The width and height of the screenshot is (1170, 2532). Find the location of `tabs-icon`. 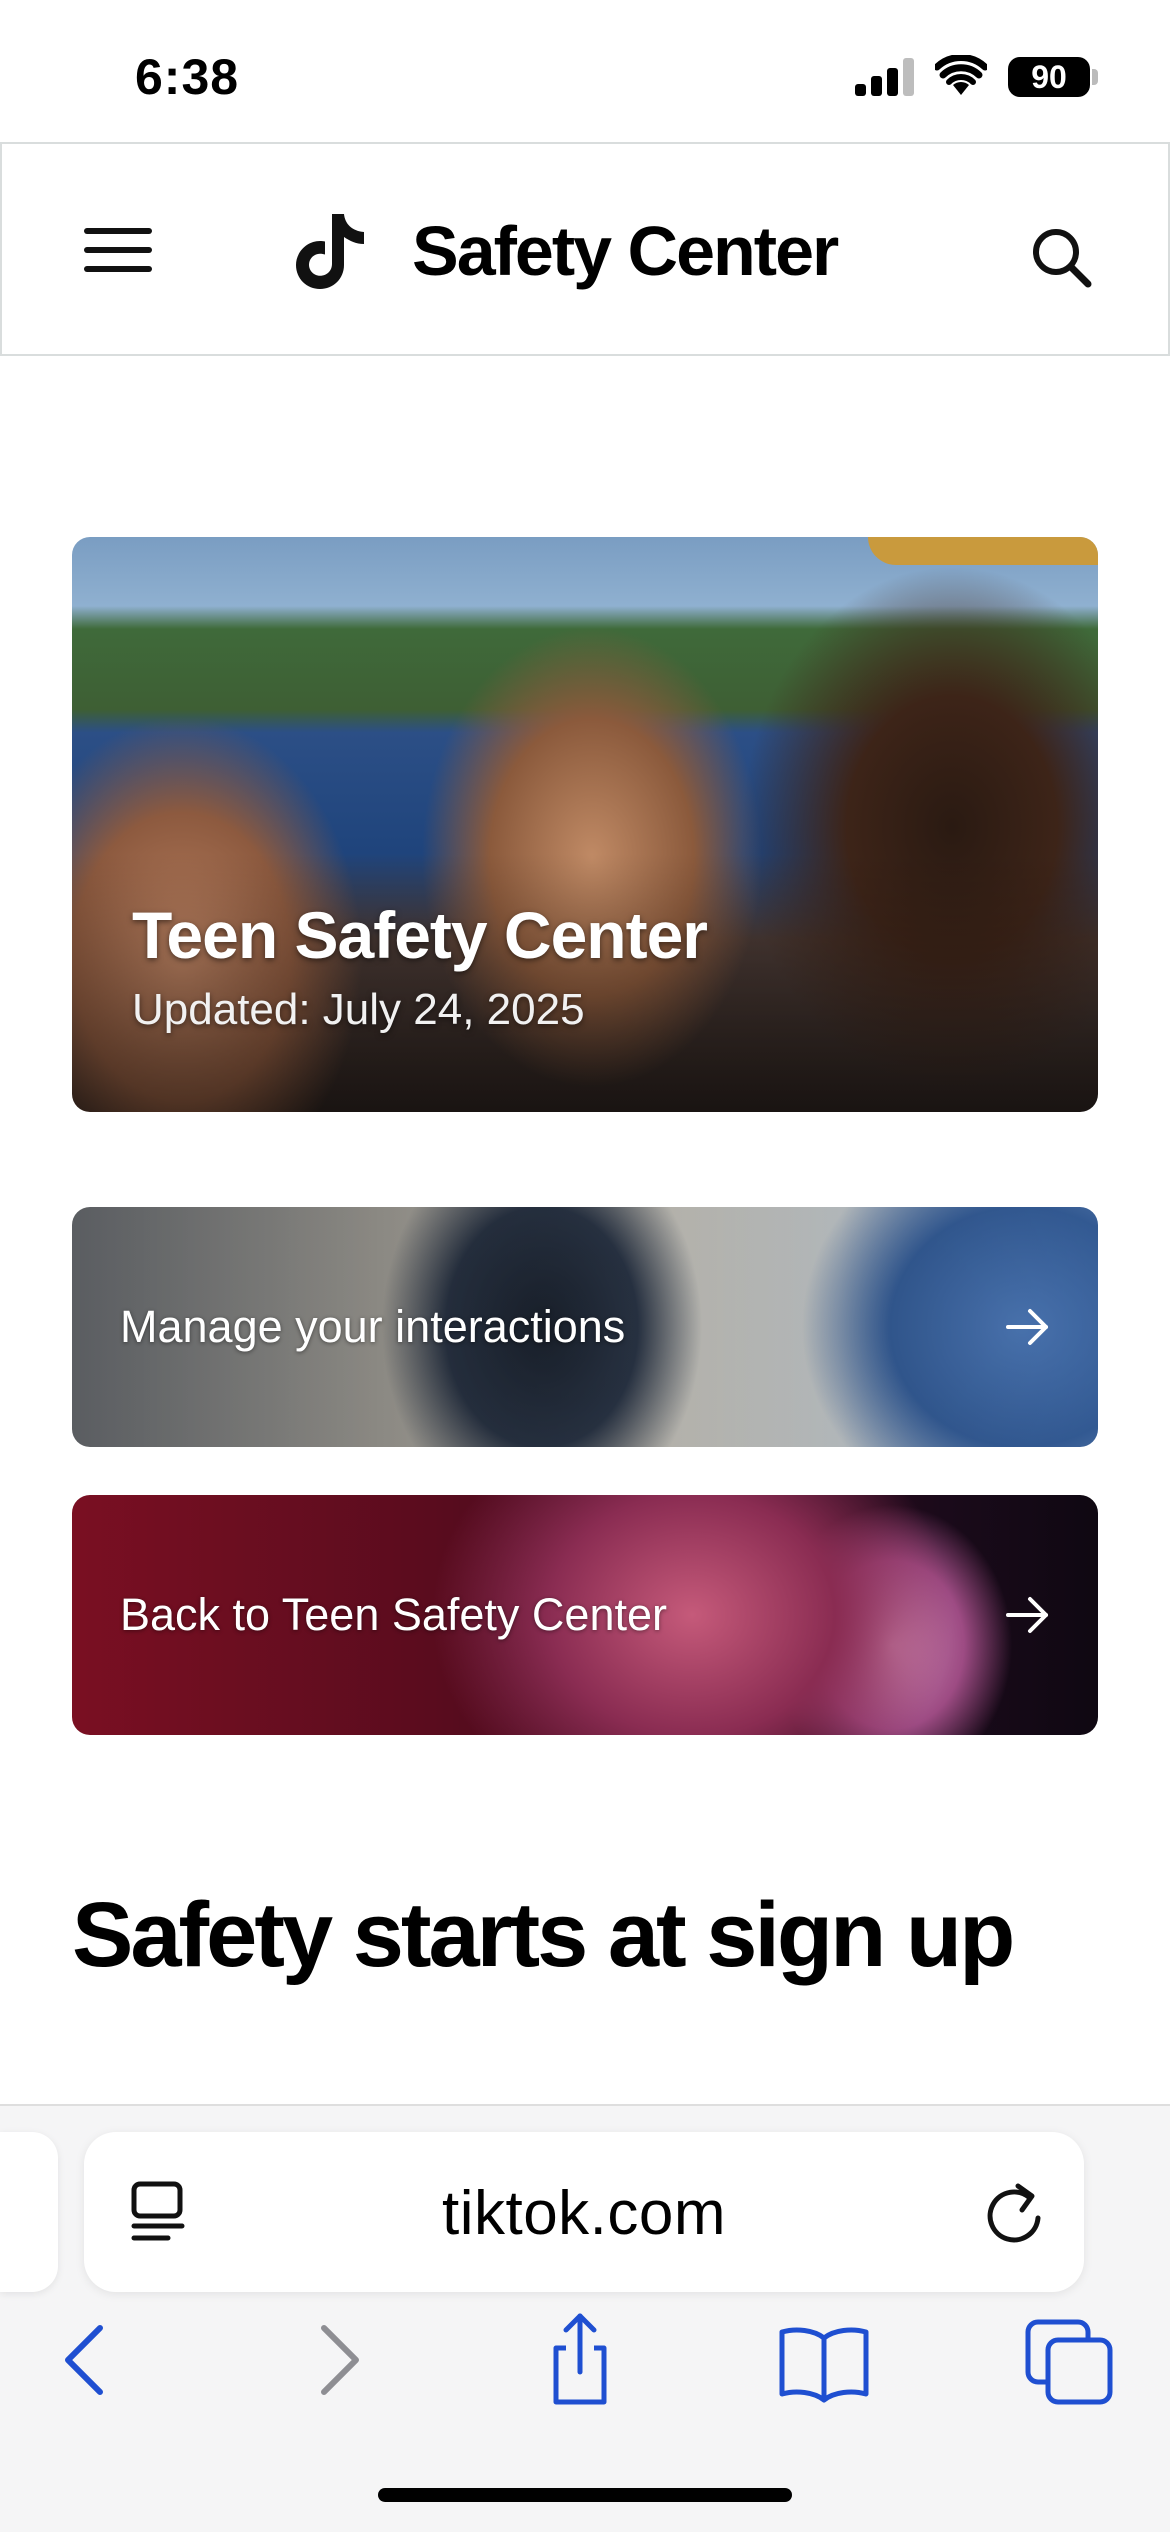

tabs-icon is located at coordinates (1070, 2360).